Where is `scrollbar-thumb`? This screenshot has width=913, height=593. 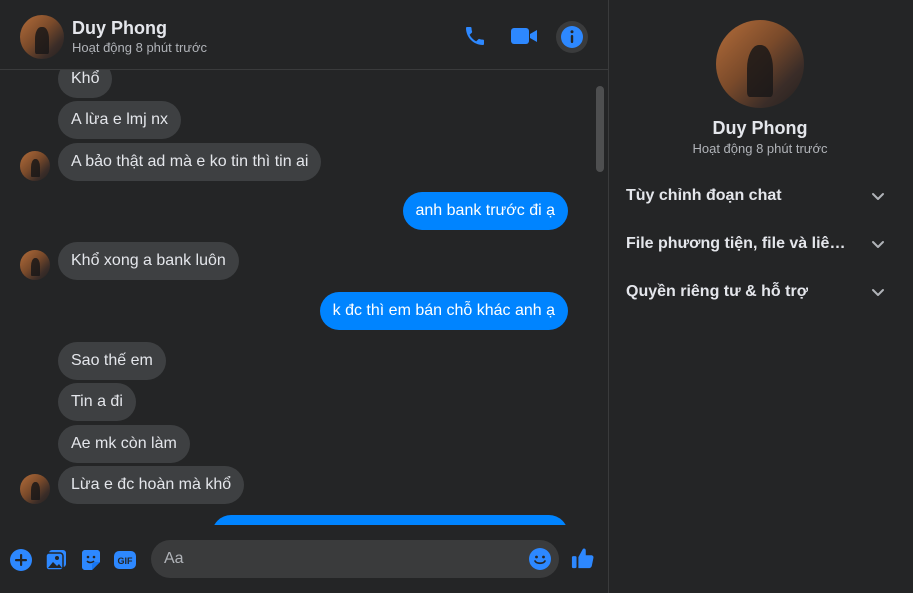
scrollbar-thumb is located at coordinates (600, 129).